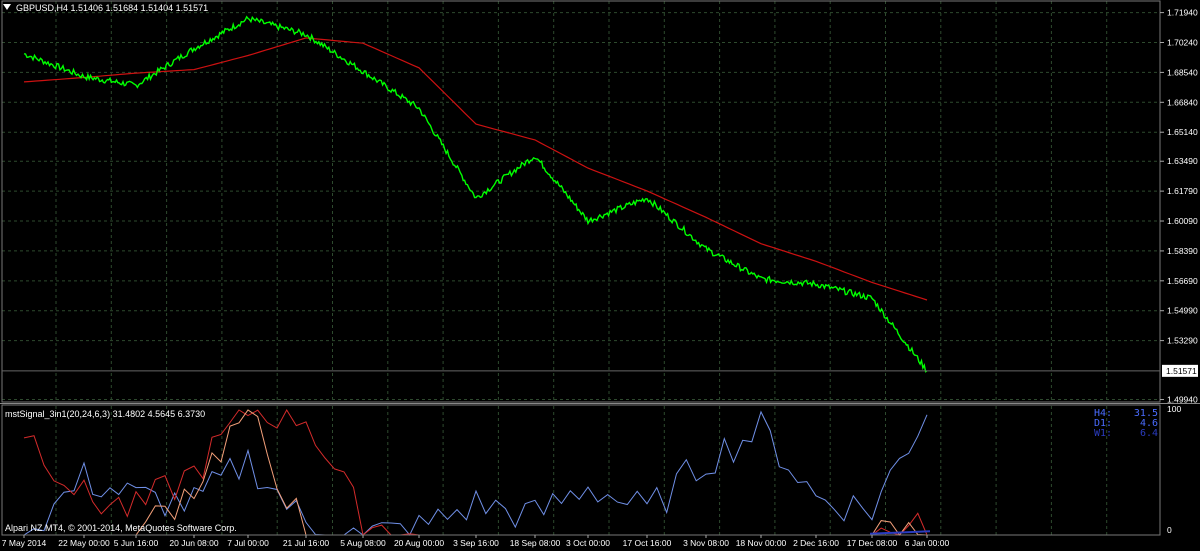 The width and height of the screenshot is (1200, 551). Describe the element at coordinates (1182, 13) in the screenshot. I see `y-tick-label: 1.71940` at that location.